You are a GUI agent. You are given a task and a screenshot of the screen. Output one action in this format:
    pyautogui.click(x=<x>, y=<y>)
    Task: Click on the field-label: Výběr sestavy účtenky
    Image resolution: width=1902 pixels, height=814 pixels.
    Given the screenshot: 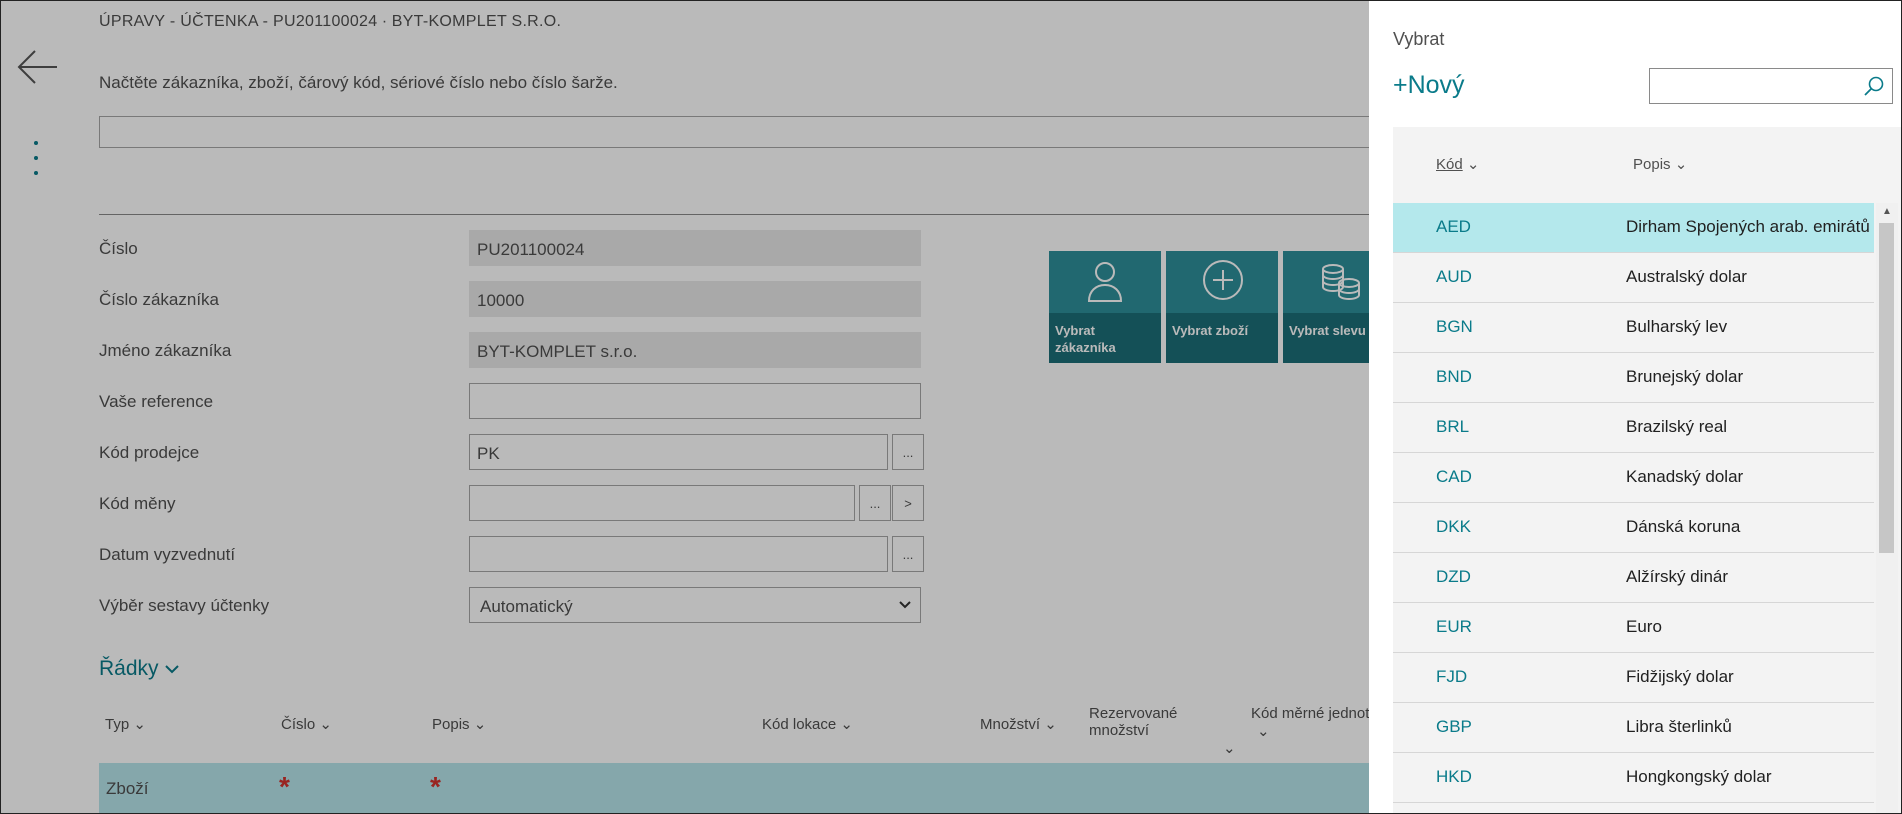 What is the action you would take?
    pyautogui.click(x=184, y=605)
    